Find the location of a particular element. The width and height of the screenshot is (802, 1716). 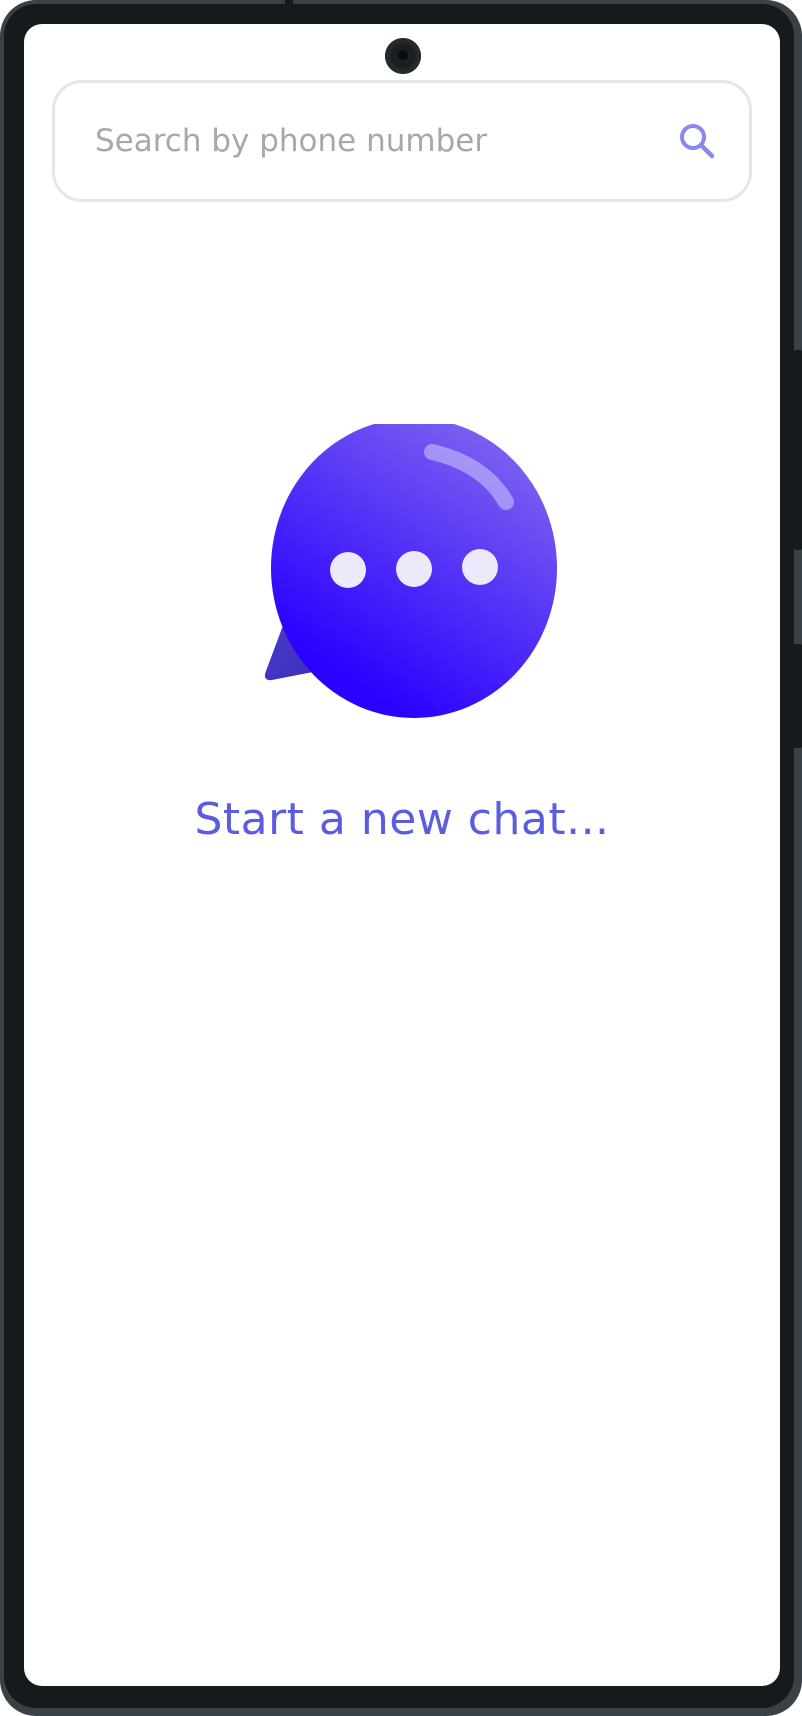

search-icon is located at coordinates (697, 141).